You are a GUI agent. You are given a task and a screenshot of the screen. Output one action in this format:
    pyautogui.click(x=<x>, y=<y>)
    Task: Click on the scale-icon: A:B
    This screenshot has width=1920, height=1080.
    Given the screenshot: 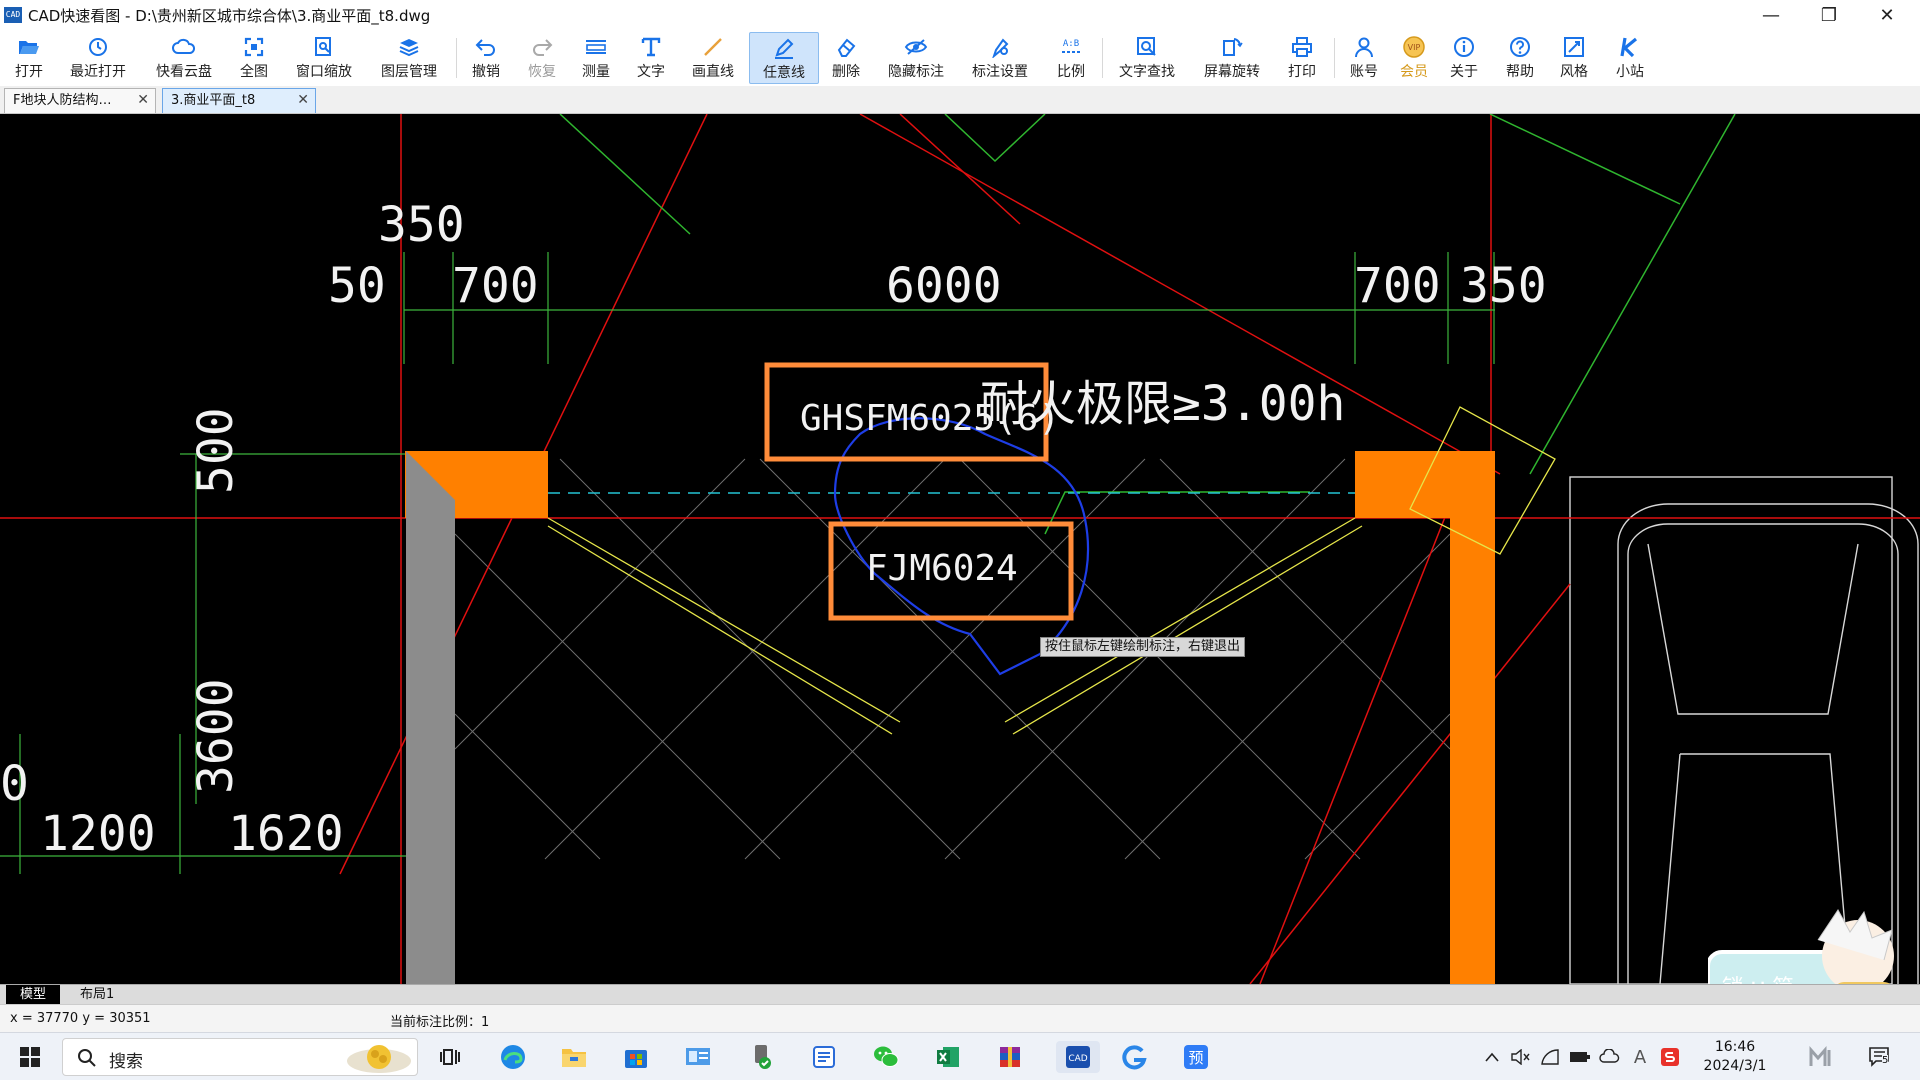 What is the action you would take?
    pyautogui.click(x=1071, y=47)
    